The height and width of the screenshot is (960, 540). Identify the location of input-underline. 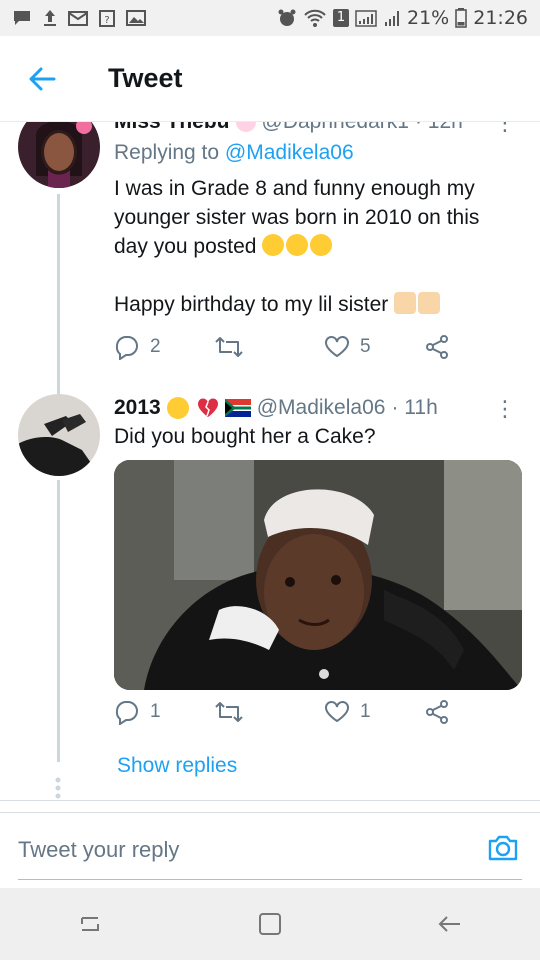
(270, 879).